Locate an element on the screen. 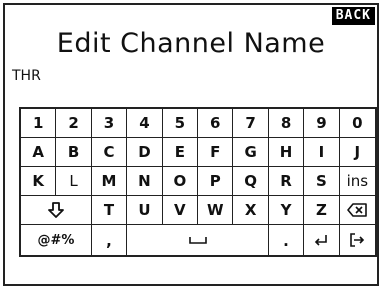 The image size is (385, 293). keyboard-row-a-j: A B C D E F G H I J is located at coordinates (198, 152).